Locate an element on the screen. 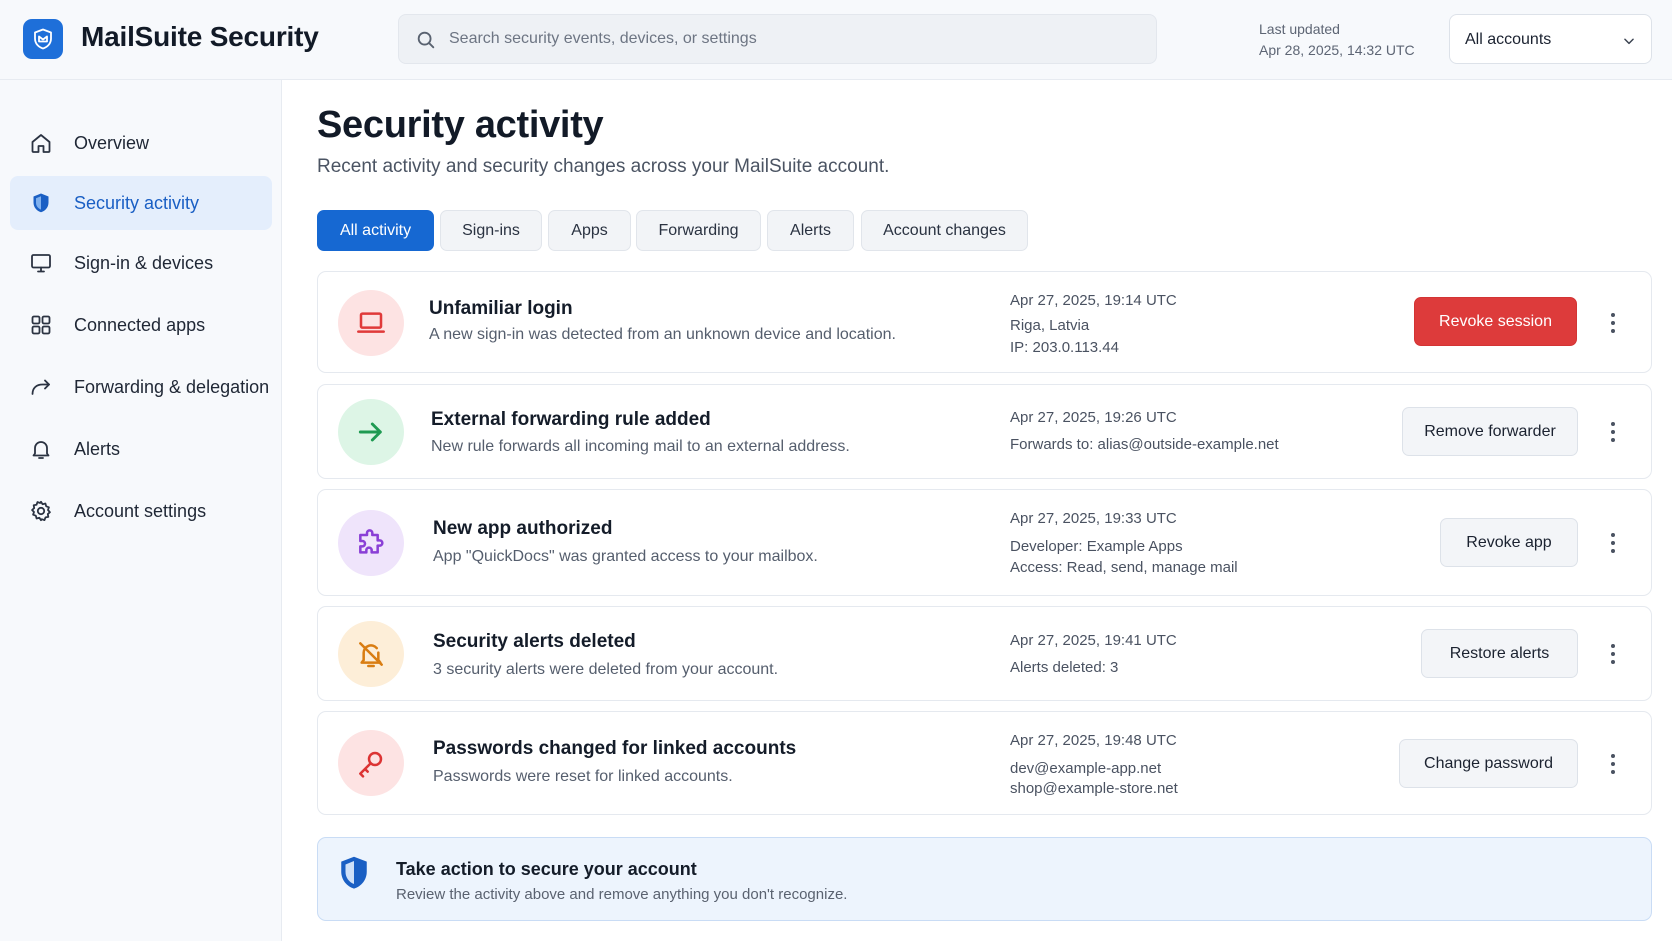 The image size is (1672, 941). event-title: Security alerts deleted is located at coordinates (534, 641).